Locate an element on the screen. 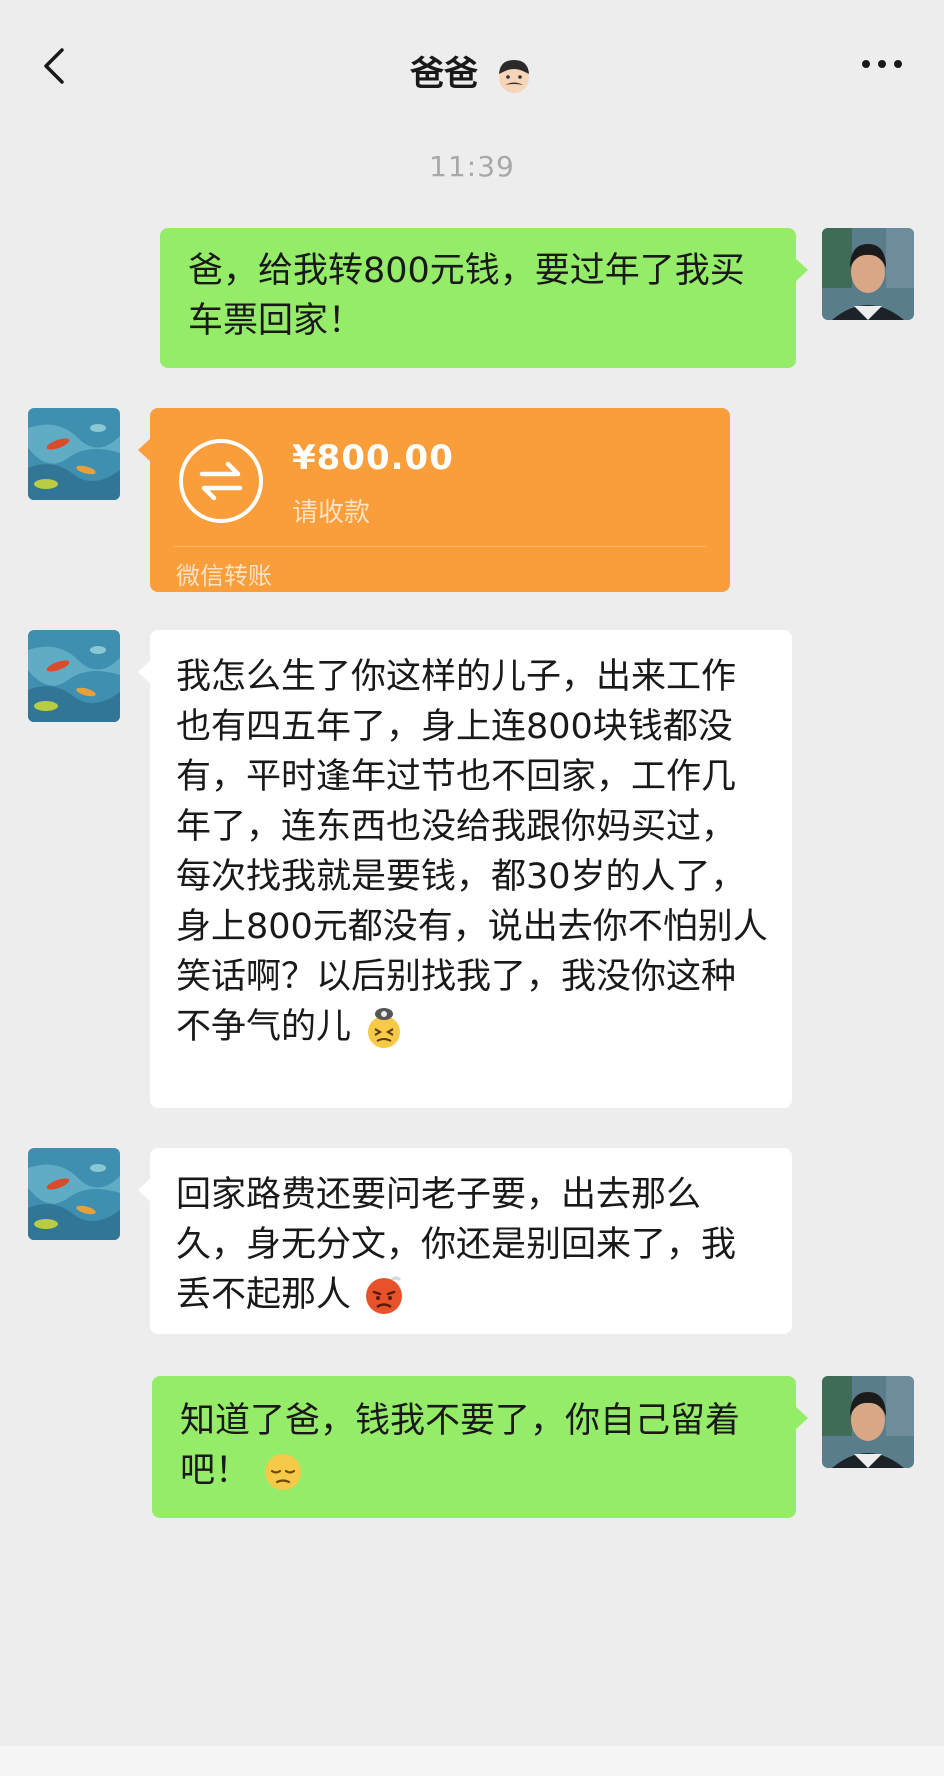 The width and height of the screenshot is (944, 1776). received-message-bubble: 回家路费还要问老子要，出去那么久，身无分文，你还是别回来了，我丢不起那人 is located at coordinates (465, 1241).